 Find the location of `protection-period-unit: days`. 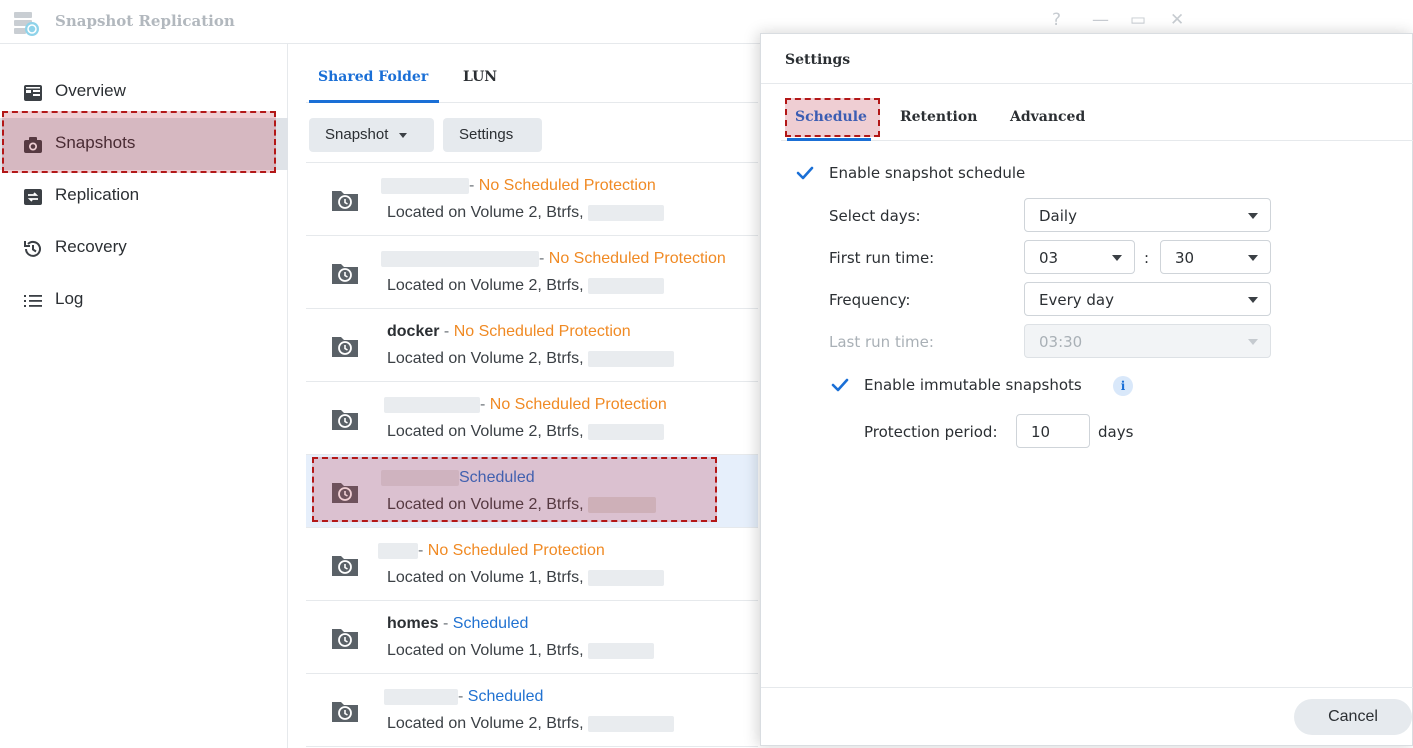

protection-period-unit: days is located at coordinates (1116, 432).